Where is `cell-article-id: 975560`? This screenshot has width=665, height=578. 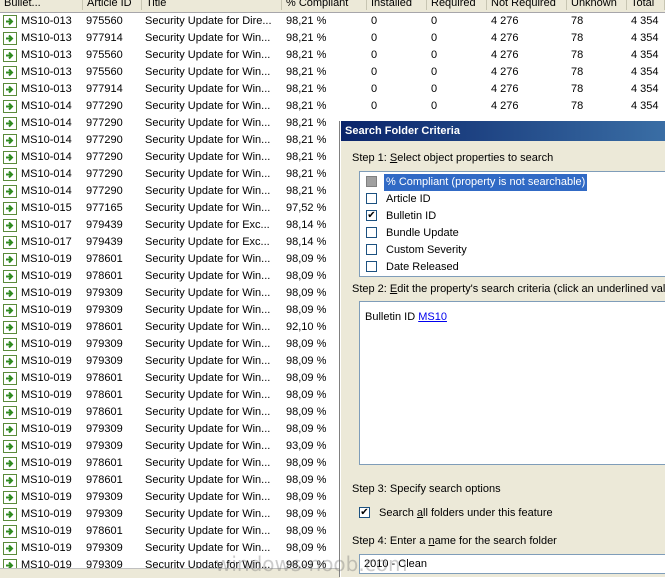 cell-article-id: 975560 is located at coordinates (104, 21).